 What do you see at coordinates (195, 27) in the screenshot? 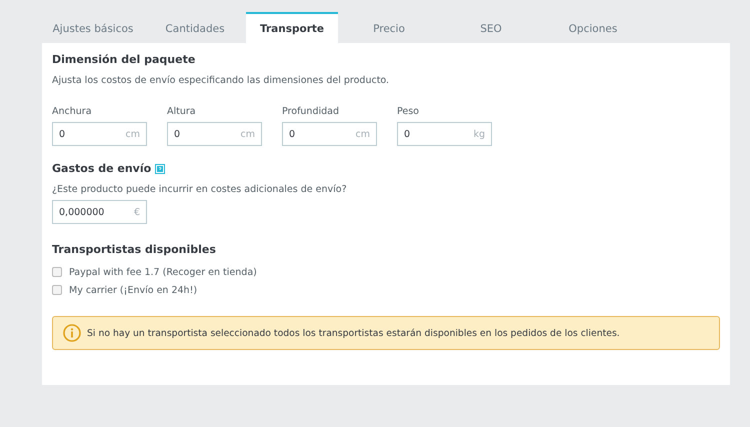
I see `tab: Cantidades` at bounding box center [195, 27].